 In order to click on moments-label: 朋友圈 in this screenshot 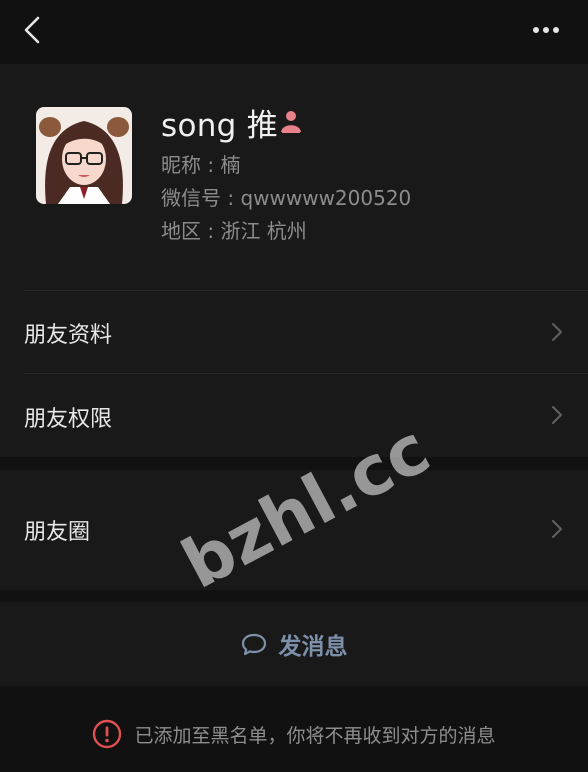, I will do `click(57, 532)`.